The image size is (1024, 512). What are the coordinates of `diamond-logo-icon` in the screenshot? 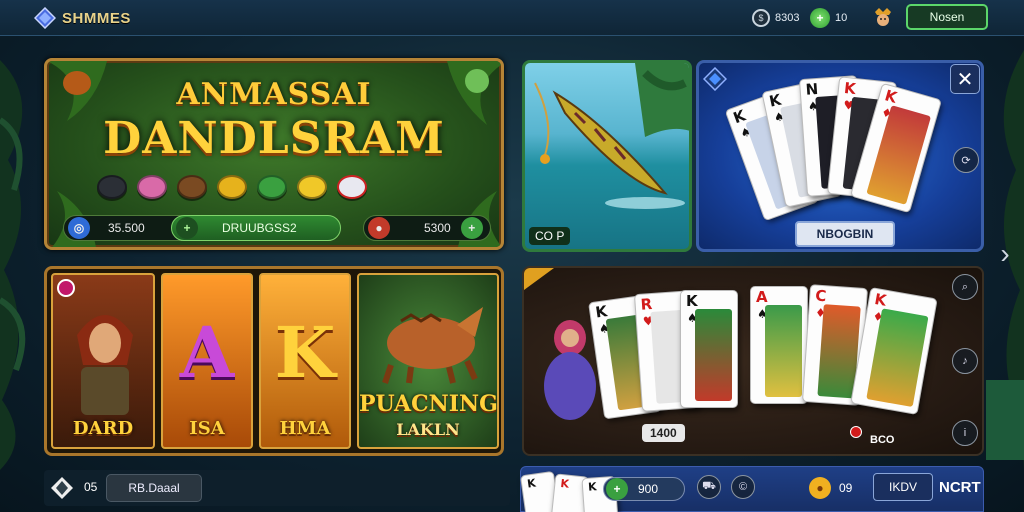 It's located at (45, 18).